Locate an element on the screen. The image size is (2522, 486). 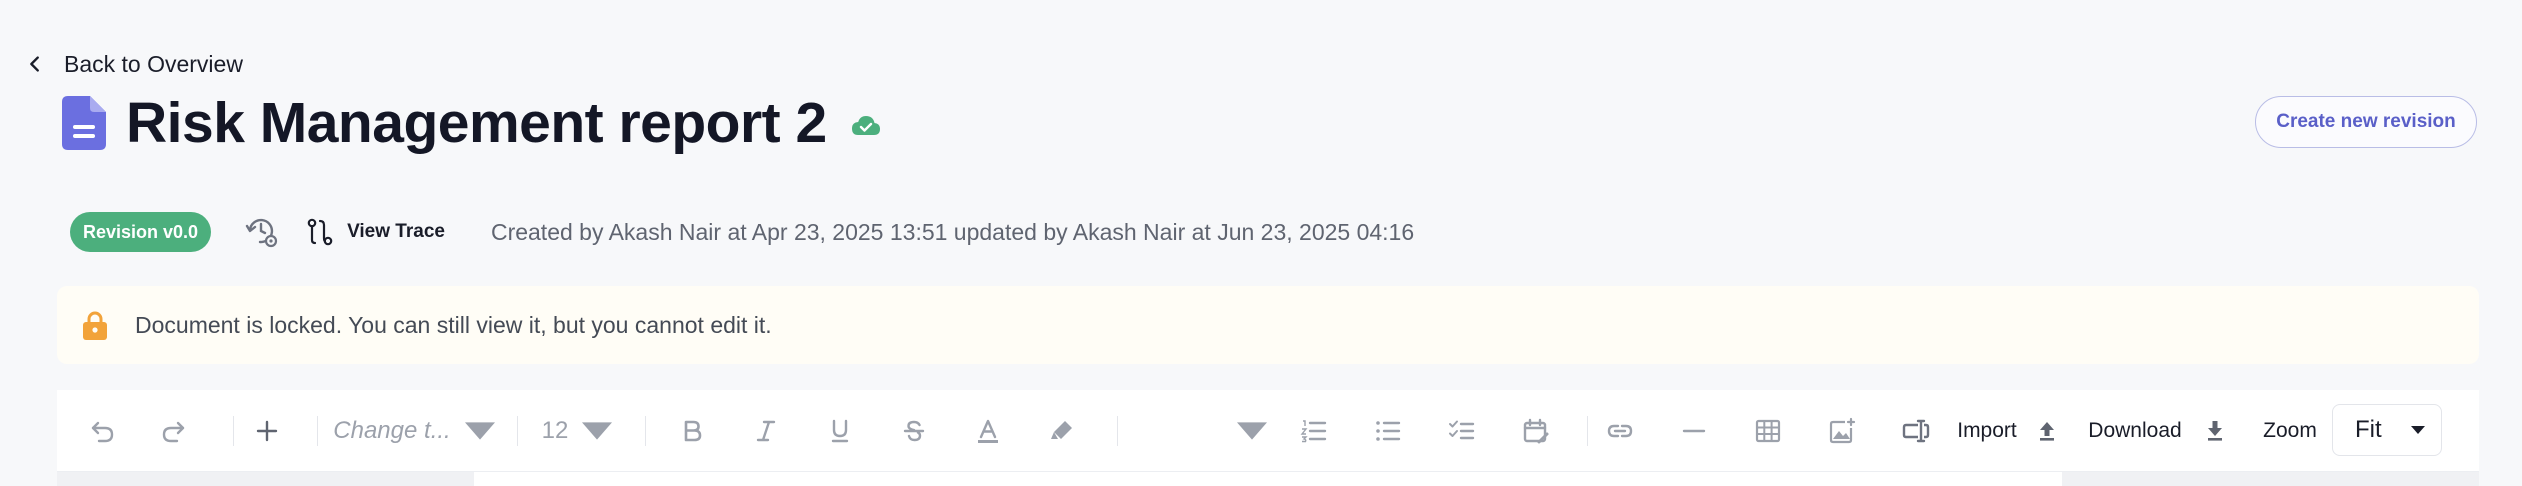
add-image-icon is located at coordinates (1842, 430).